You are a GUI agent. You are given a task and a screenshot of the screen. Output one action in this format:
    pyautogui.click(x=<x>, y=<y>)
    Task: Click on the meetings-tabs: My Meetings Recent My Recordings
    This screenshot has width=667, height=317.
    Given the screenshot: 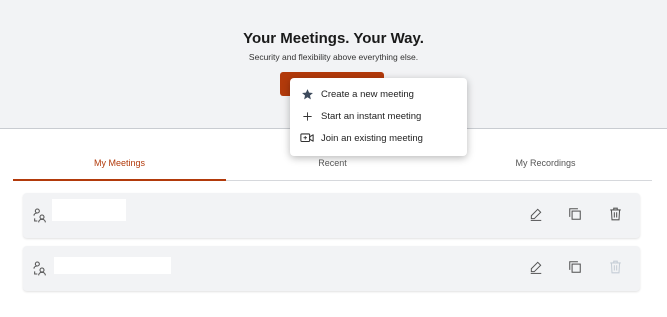 What is the action you would take?
    pyautogui.click(x=332, y=165)
    